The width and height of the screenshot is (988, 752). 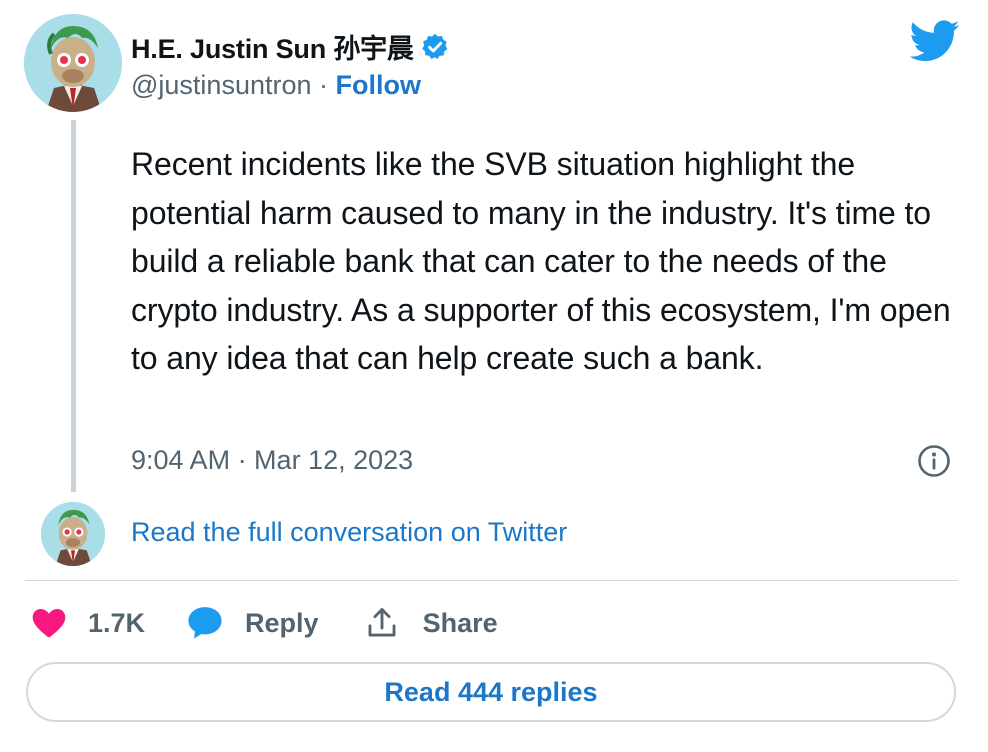 What do you see at coordinates (272, 46) in the screenshot?
I see `author-display-name: H.E. Justin Sun 孙宇晨` at bounding box center [272, 46].